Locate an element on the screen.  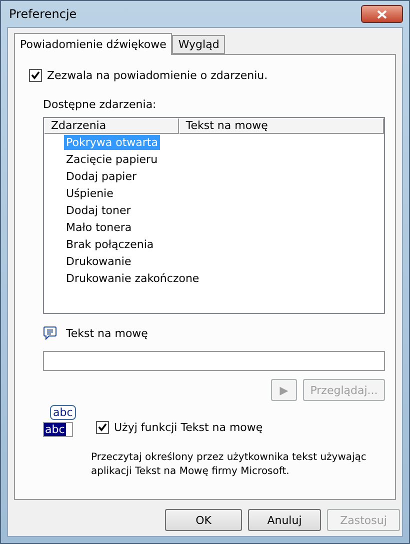
field-label: Tekst na mowę is located at coordinates (107, 333).